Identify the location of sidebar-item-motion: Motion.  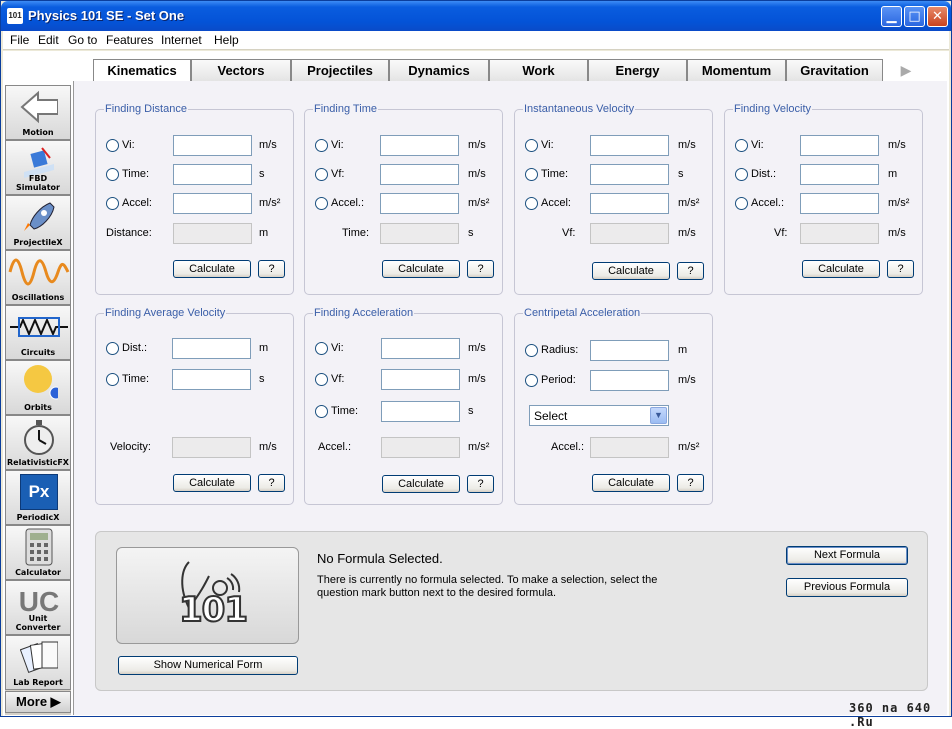
(38, 112).